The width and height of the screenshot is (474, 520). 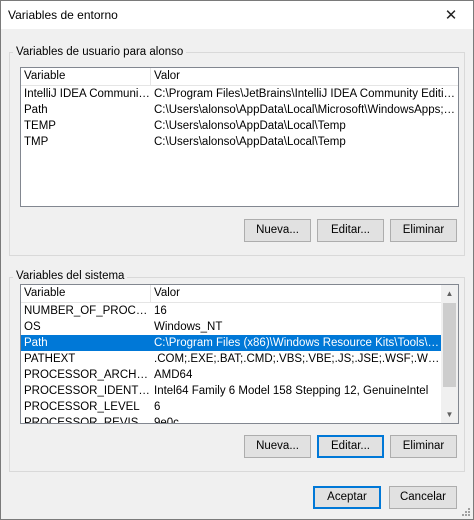 What do you see at coordinates (82, 407) in the screenshot?
I see `variable-name-cell: PROCESSOR_LEVEL` at bounding box center [82, 407].